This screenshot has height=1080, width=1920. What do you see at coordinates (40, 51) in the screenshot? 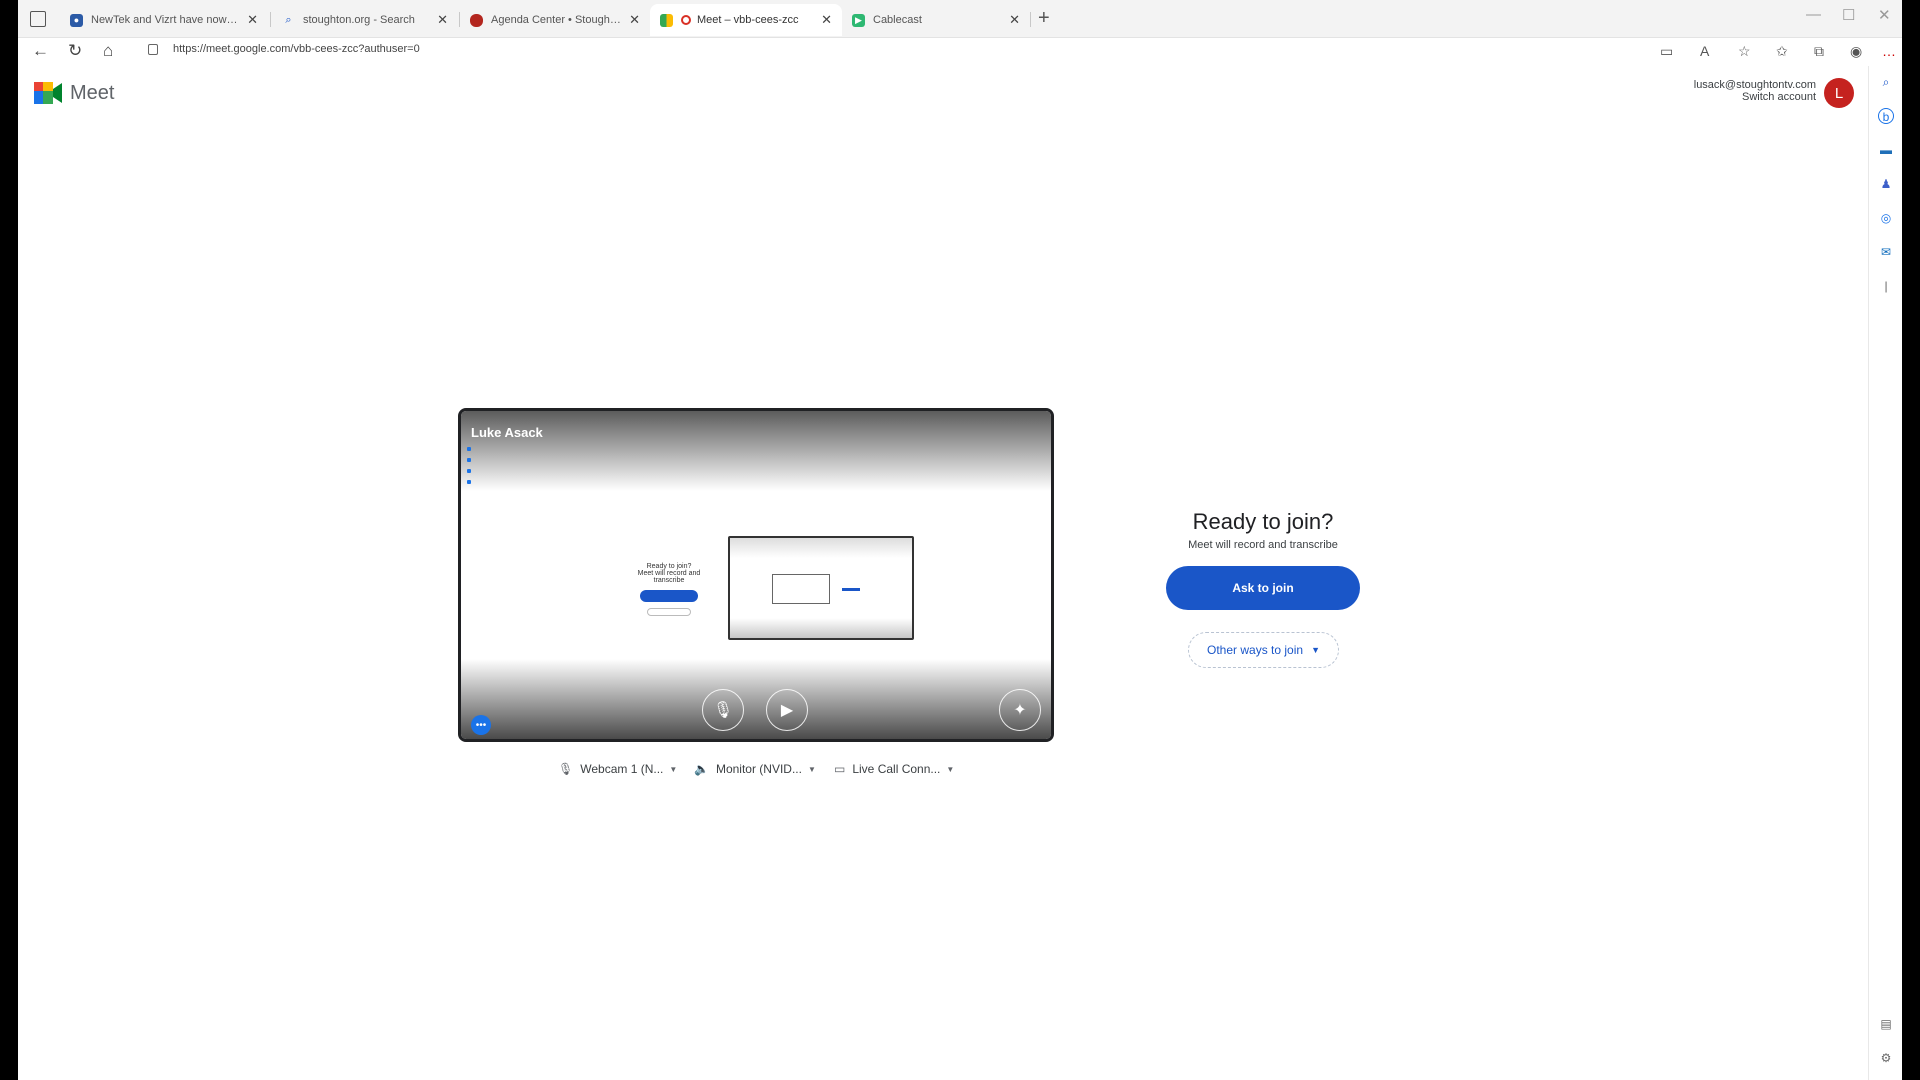
I see `back-icon: ←` at bounding box center [40, 51].